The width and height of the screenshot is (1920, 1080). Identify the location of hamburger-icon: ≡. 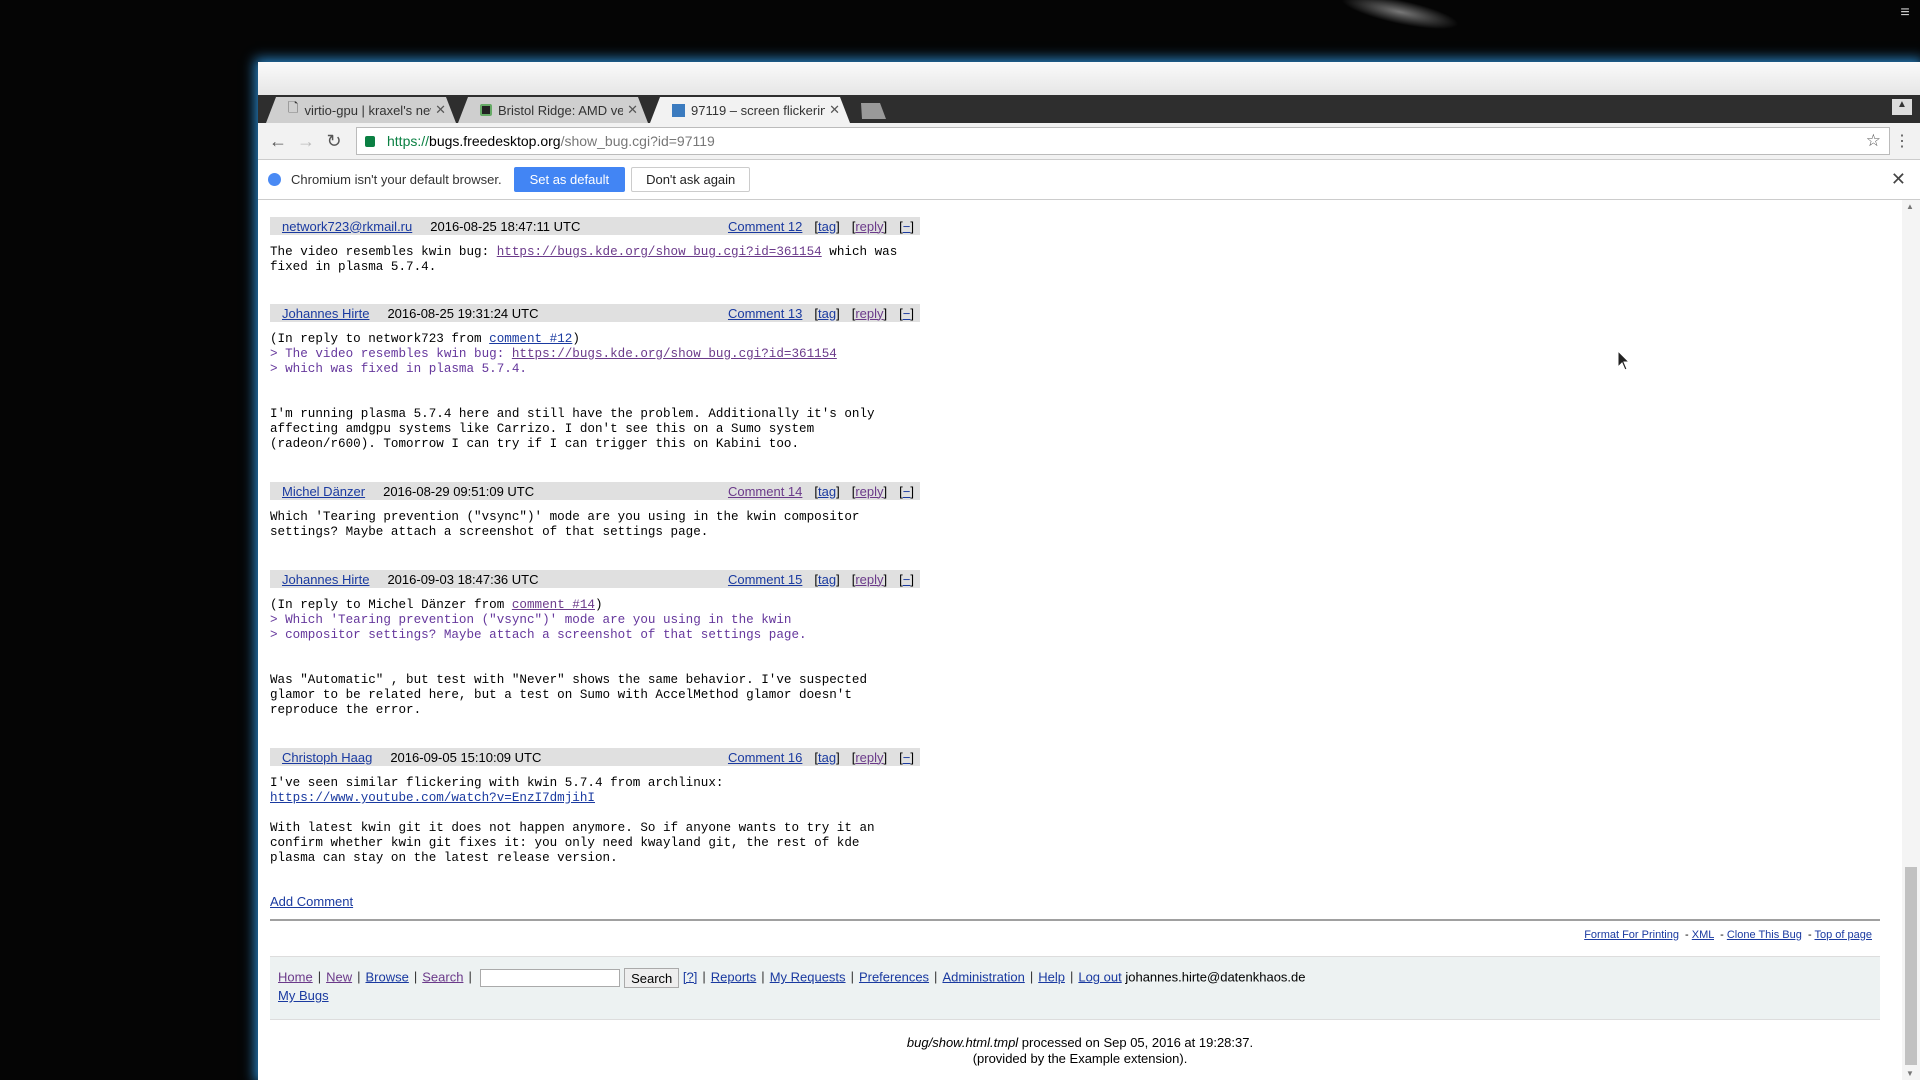
(1905, 14).